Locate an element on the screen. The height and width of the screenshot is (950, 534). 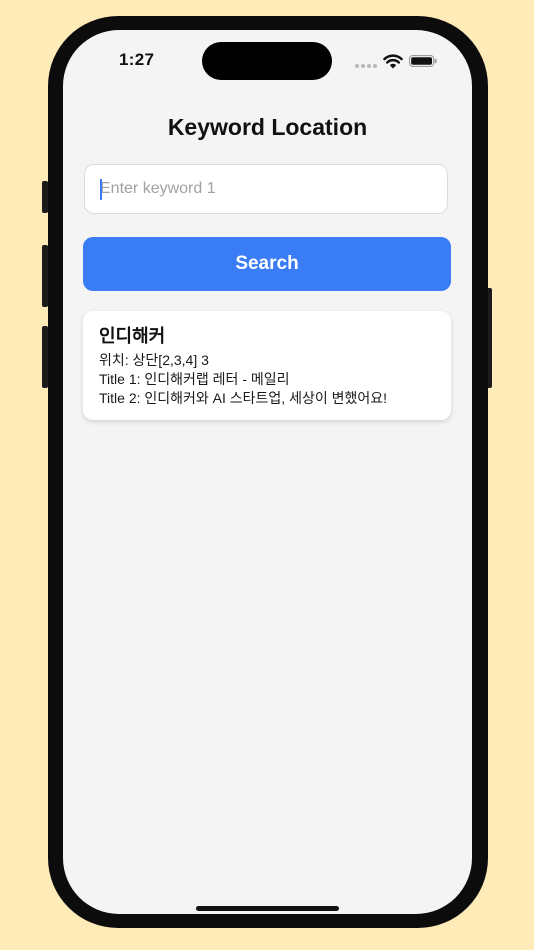
text-cursor is located at coordinates (101, 189).